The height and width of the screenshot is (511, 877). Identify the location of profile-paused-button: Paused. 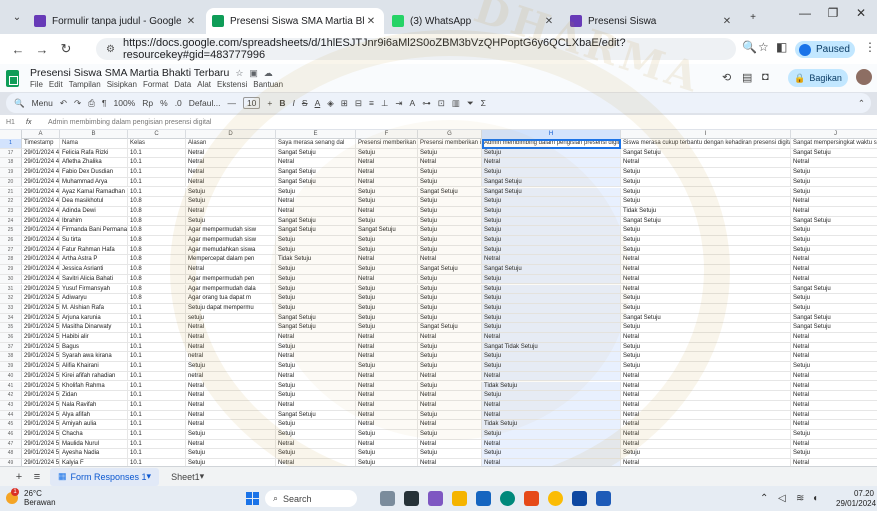
(825, 49).